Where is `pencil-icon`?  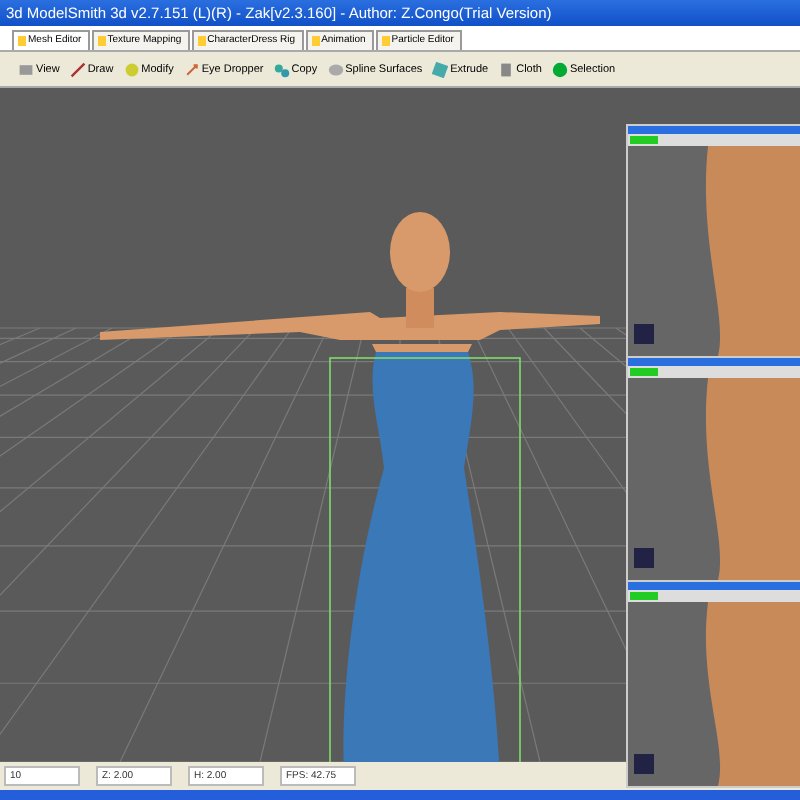 pencil-icon is located at coordinates (77, 69).